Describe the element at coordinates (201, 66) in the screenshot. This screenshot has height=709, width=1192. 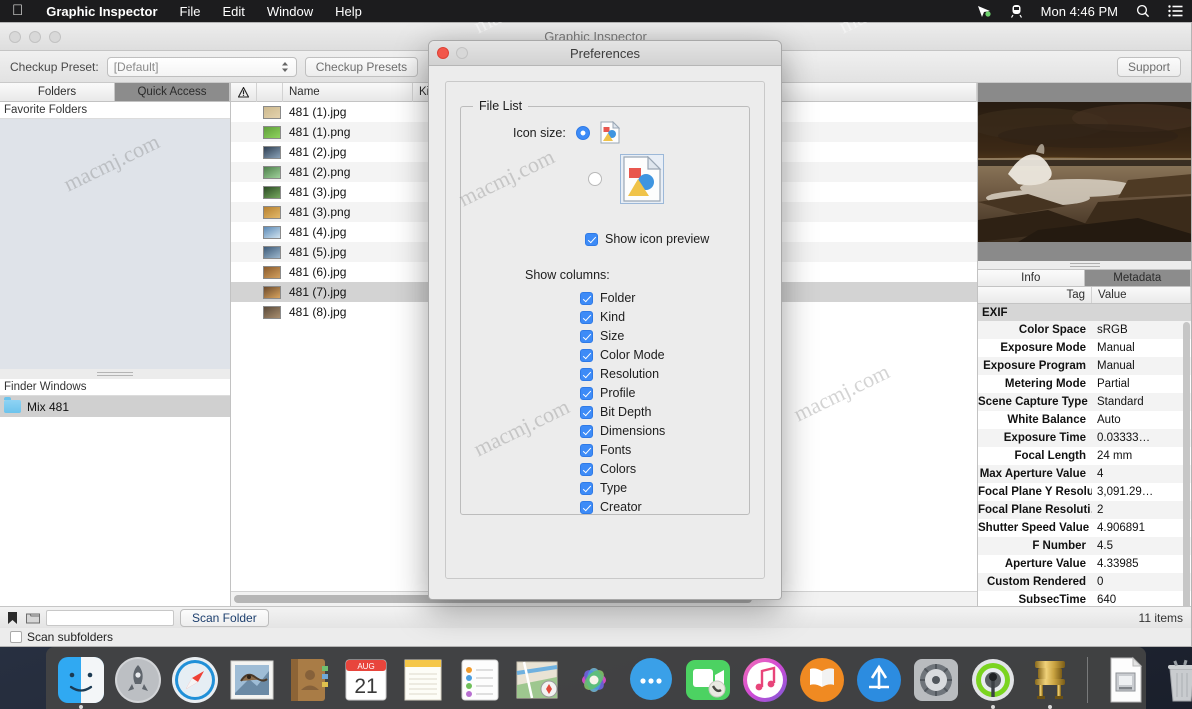
I see `checkup-preset-dropdown: [Default]` at that location.